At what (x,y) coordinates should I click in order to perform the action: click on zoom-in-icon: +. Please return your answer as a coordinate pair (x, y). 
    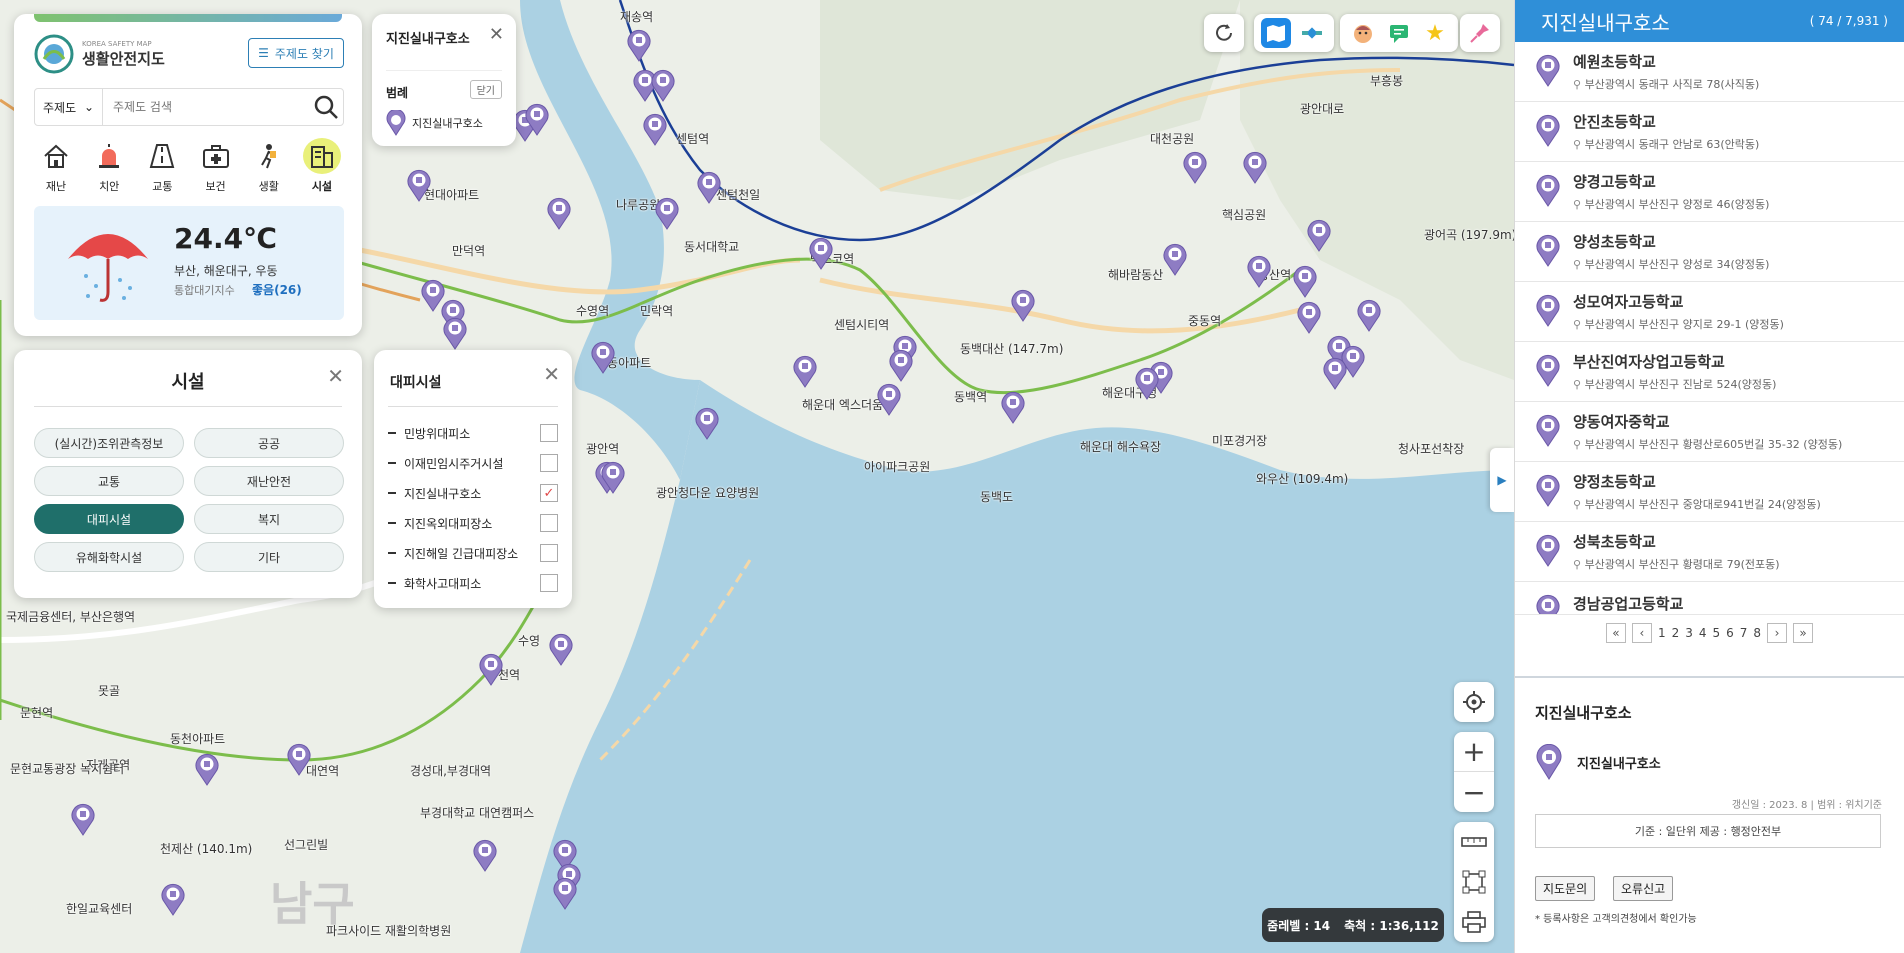
    Looking at the image, I should click on (1474, 752).